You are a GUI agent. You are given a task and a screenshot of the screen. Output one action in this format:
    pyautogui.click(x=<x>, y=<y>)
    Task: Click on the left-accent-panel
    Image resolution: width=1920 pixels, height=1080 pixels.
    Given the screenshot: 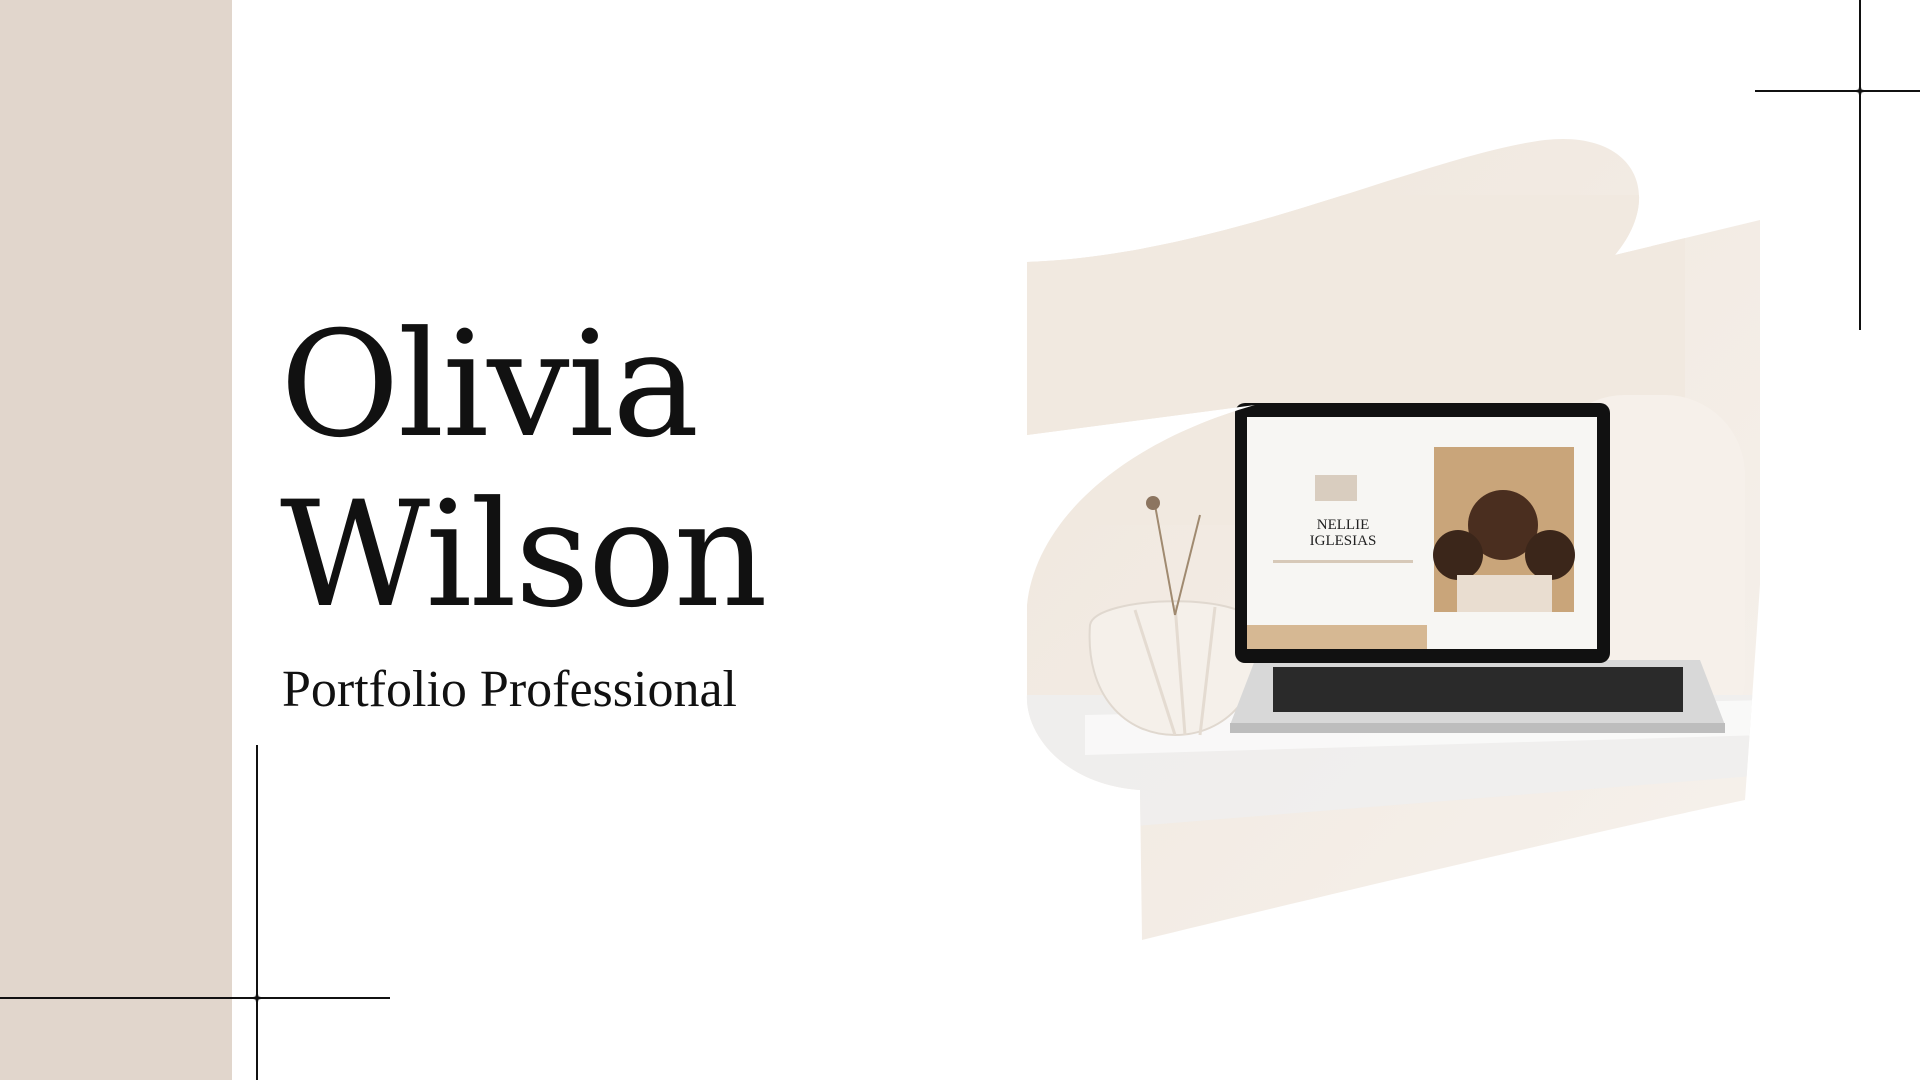 What is the action you would take?
    pyautogui.click(x=116, y=540)
    